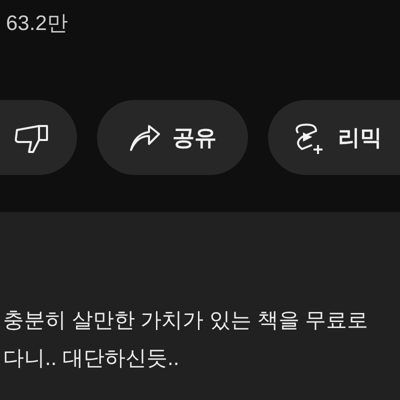 This screenshot has width=400, height=400. What do you see at coordinates (172, 137) in the screenshot?
I see `share-button: 공유` at bounding box center [172, 137].